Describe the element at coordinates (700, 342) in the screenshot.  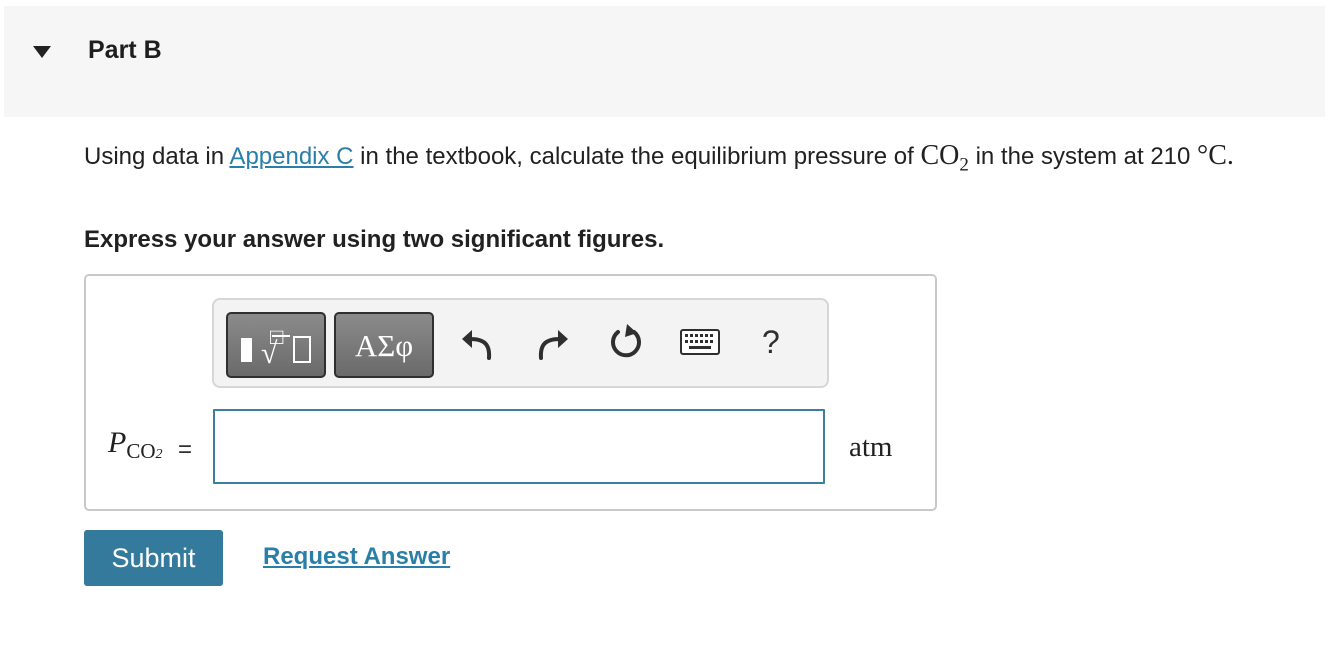
I see `keyboard-icon` at that location.